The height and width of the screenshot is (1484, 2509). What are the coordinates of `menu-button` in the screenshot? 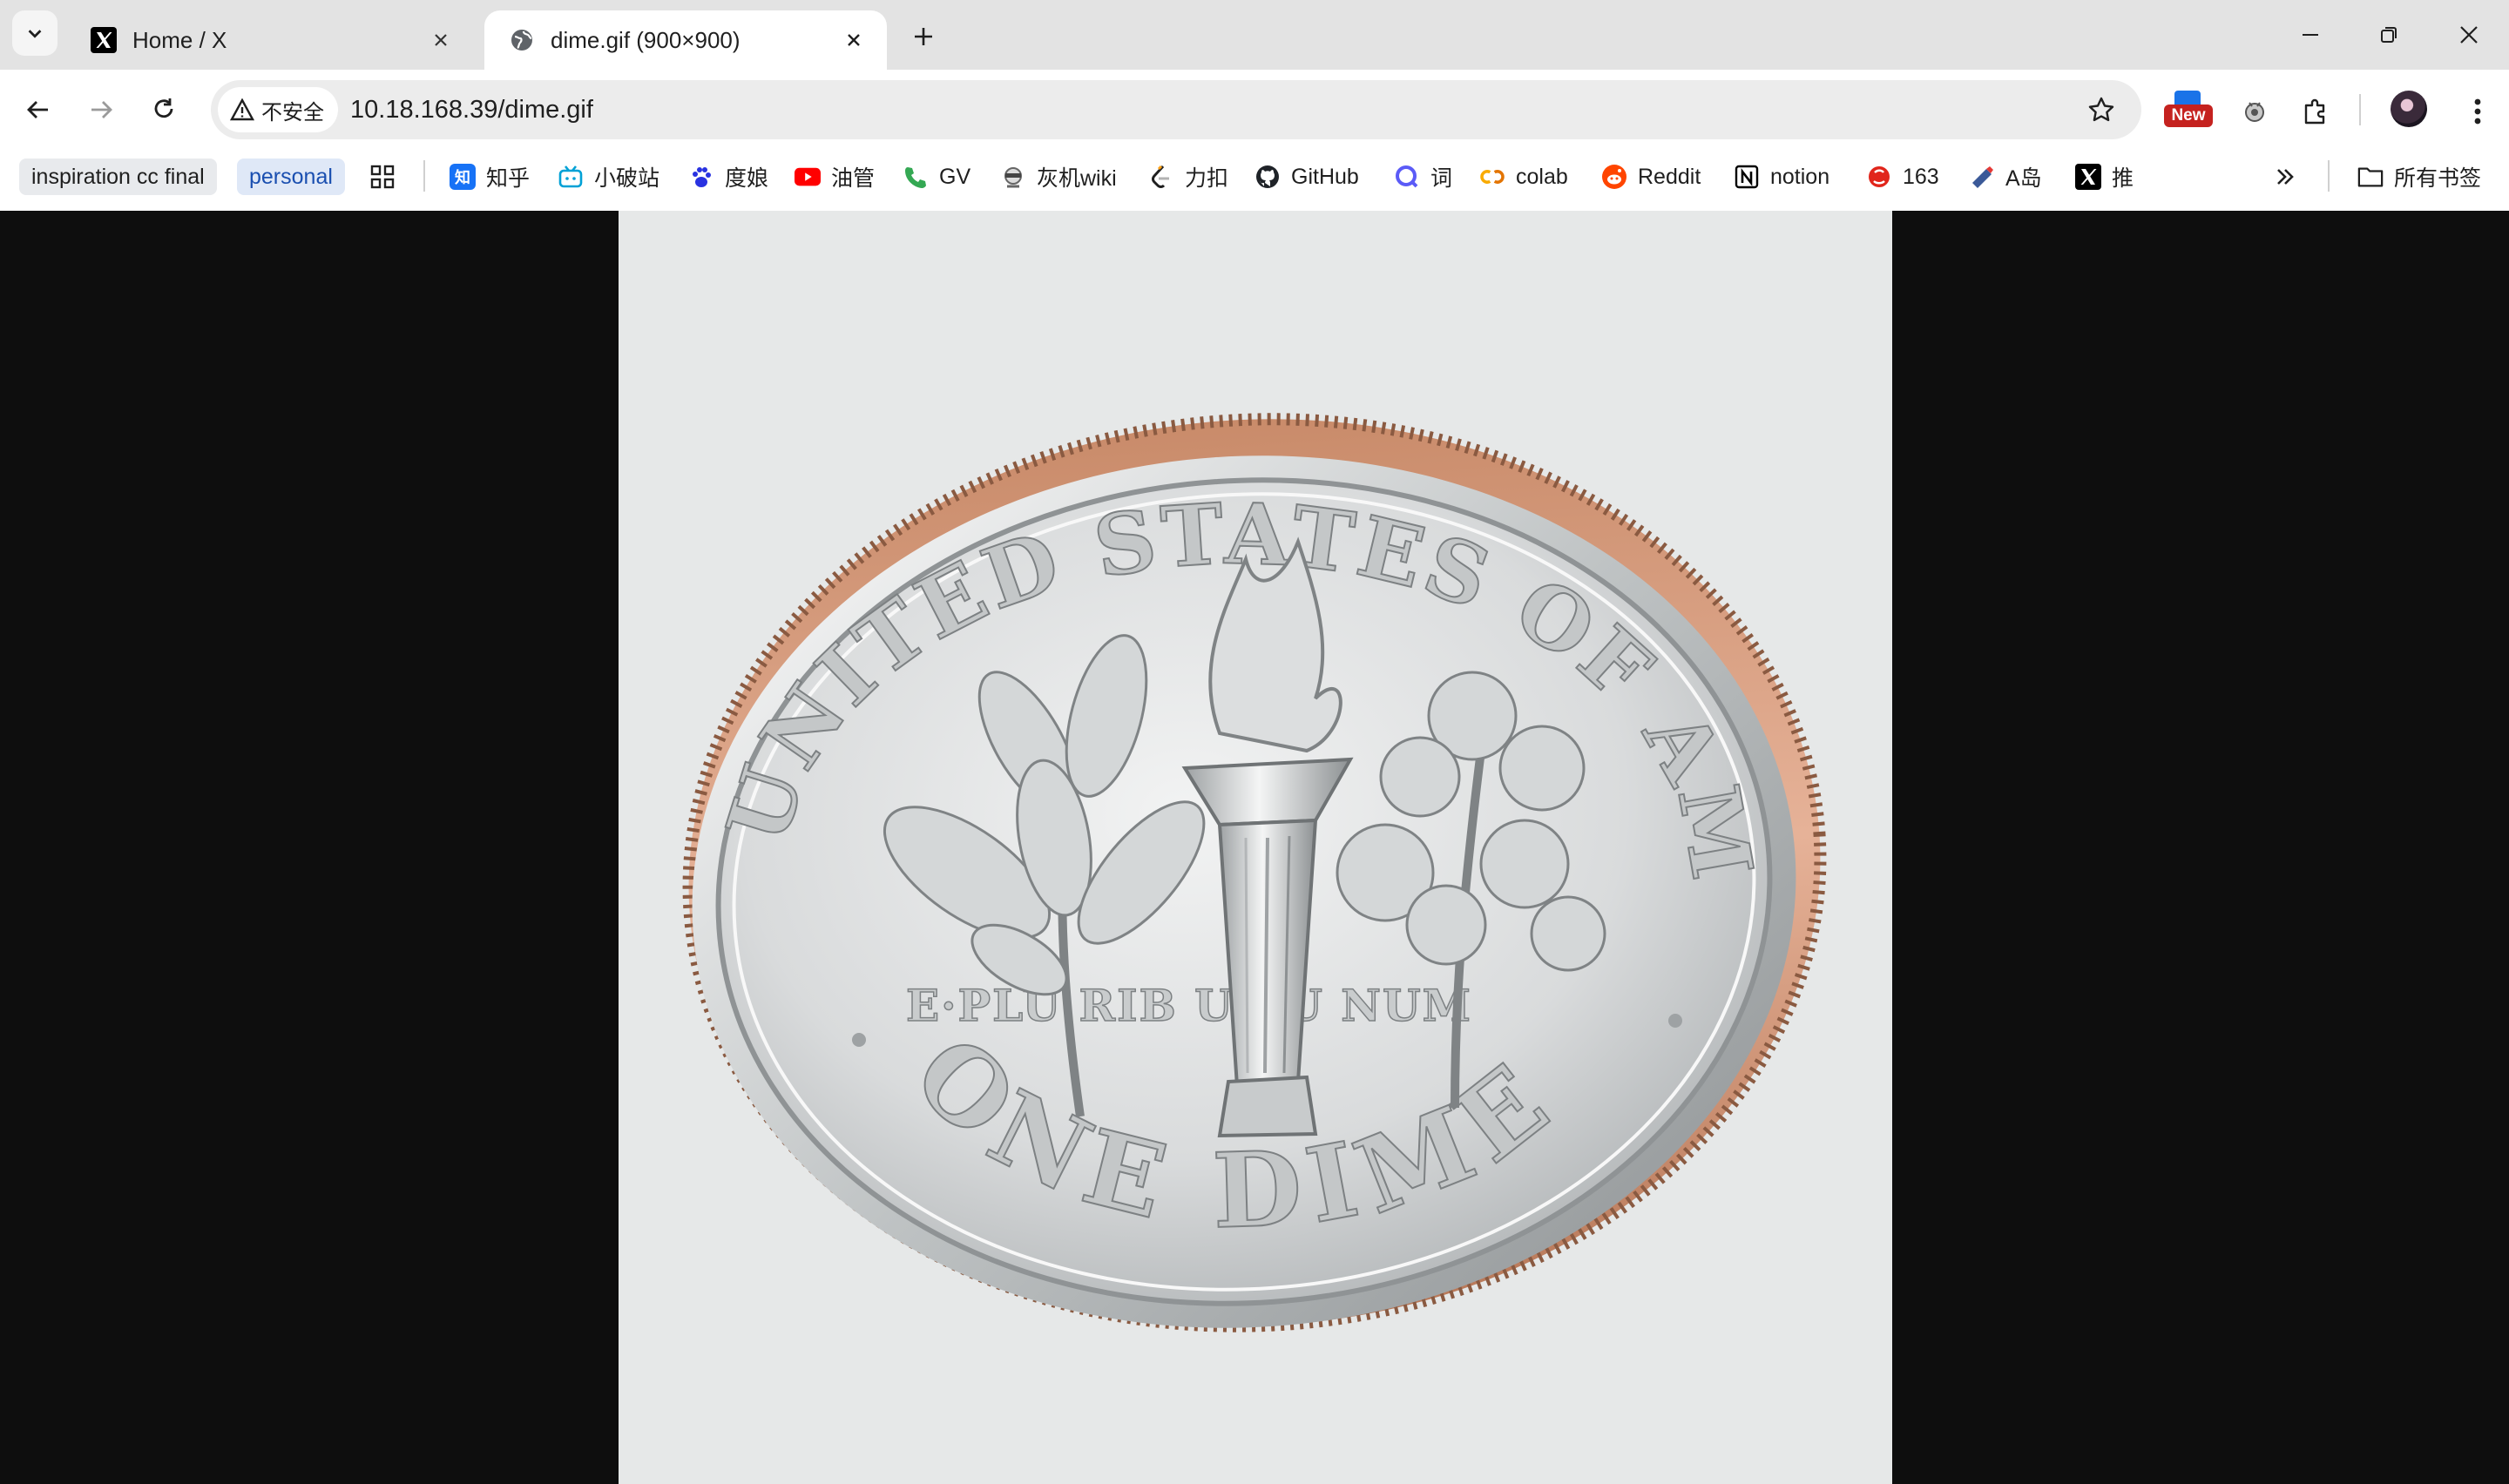 It's located at (2477, 112).